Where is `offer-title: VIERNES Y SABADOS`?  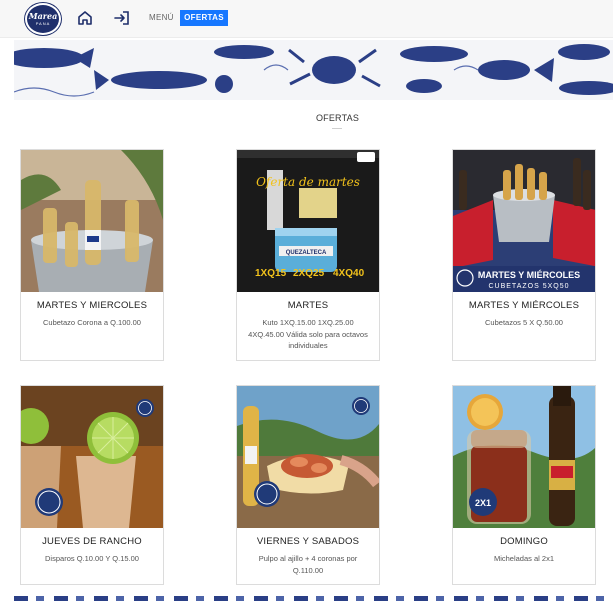
offer-title: VIERNES Y SABADOS is located at coordinates (308, 541).